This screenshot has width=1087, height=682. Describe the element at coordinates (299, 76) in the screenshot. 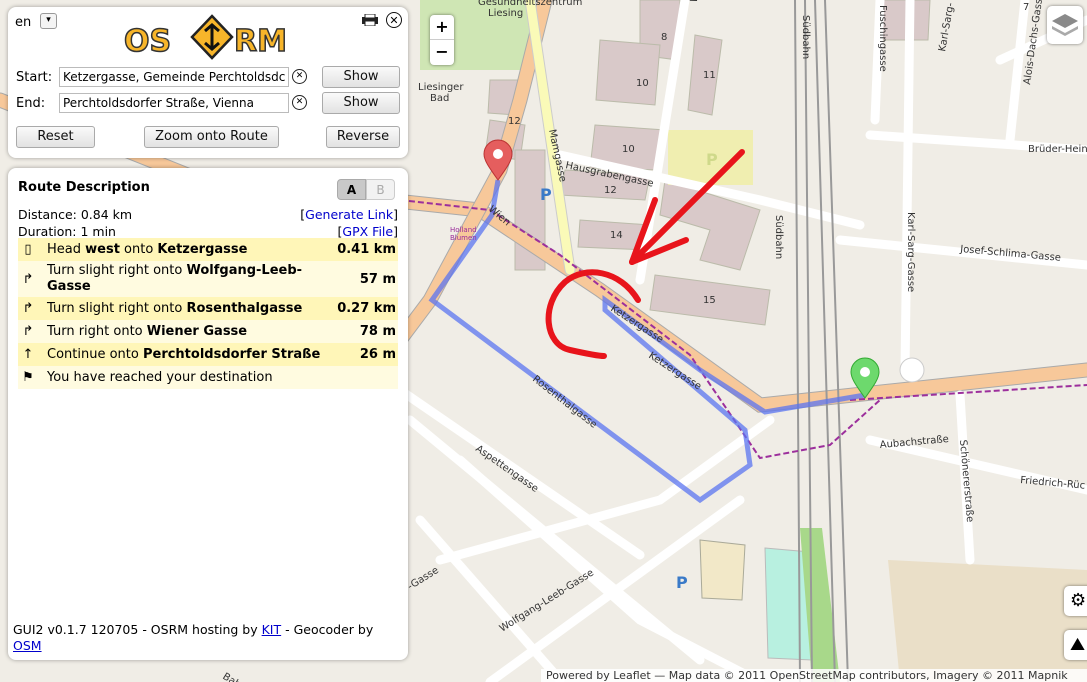

I see `clear-start-icon: ✕` at that location.